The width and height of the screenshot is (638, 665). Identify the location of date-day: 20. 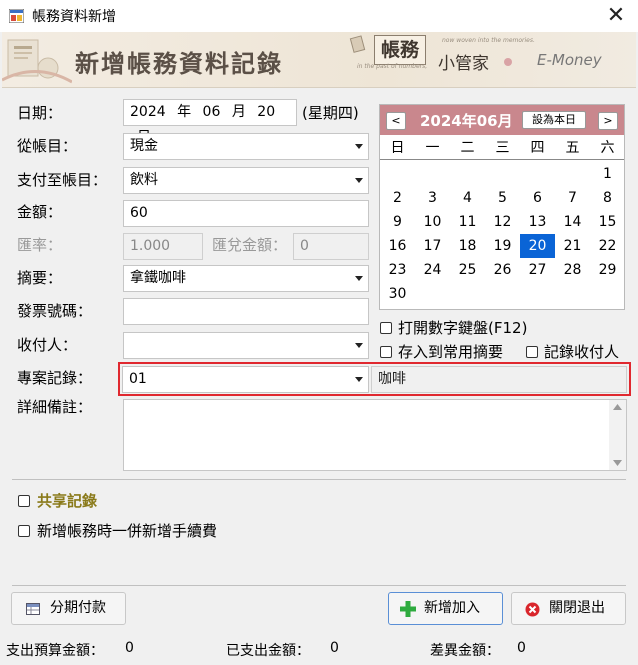
(266, 112).